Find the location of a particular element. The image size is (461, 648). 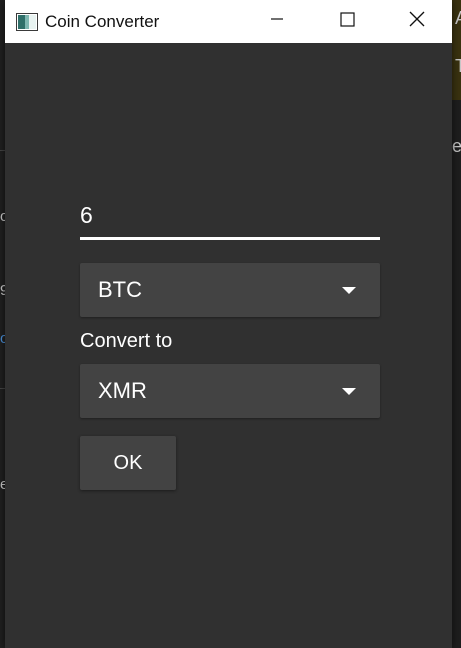

from-currency-value: BTC is located at coordinates (120, 289).